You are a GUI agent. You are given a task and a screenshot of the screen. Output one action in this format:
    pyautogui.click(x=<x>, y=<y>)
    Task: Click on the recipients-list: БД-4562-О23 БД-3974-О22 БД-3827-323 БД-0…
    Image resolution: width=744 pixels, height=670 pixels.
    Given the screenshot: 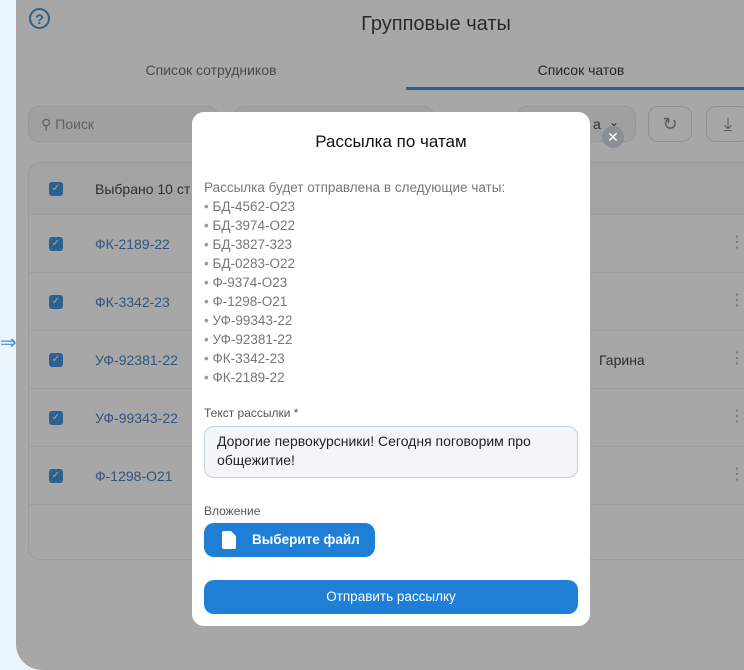 What is the action you would take?
    pyautogui.click(x=354, y=292)
    